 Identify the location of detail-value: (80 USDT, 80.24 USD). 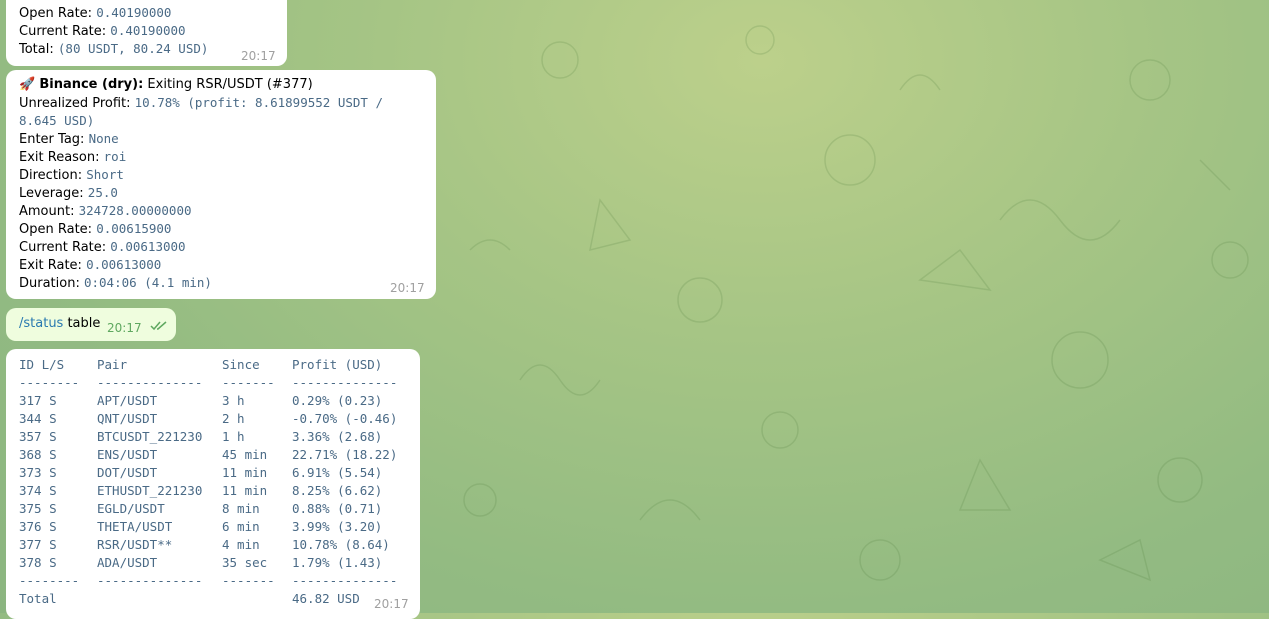
(133, 48).